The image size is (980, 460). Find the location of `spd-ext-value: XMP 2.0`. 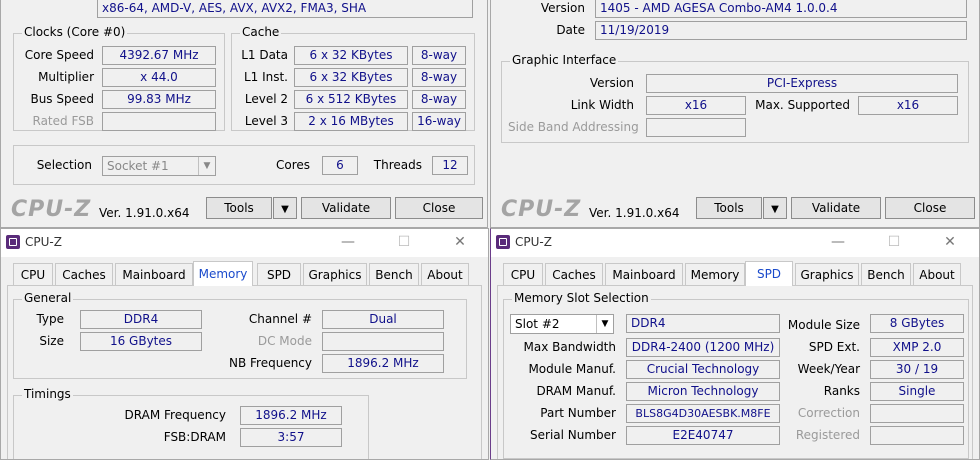

spd-ext-value: XMP 2.0 is located at coordinates (917, 347).